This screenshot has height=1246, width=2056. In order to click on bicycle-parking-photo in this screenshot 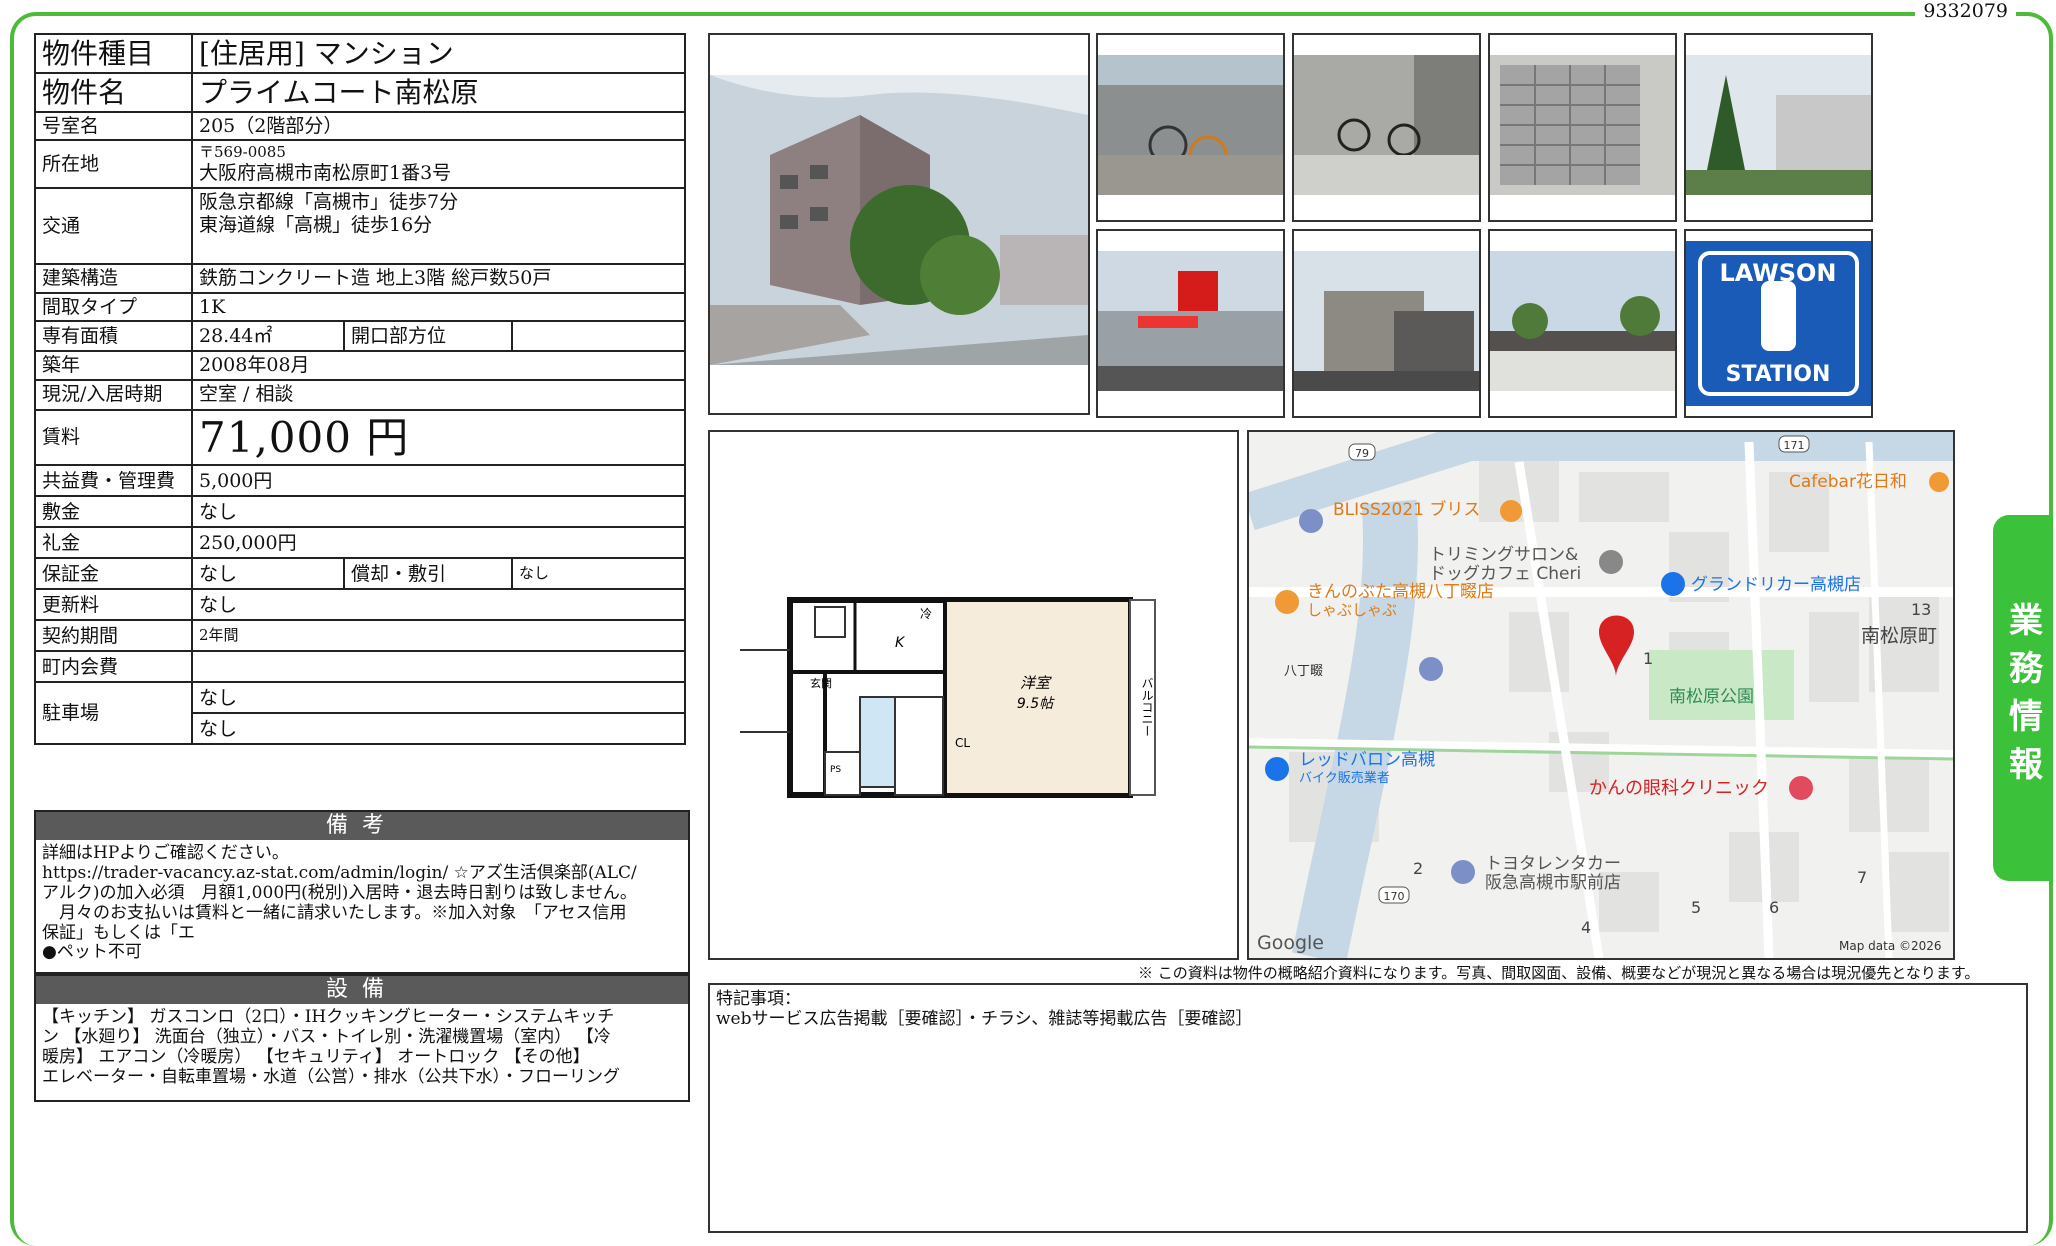, I will do `click(1190, 127)`.